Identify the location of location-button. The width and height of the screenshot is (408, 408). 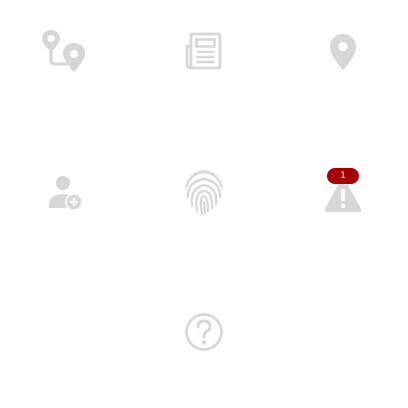
(343, 52).